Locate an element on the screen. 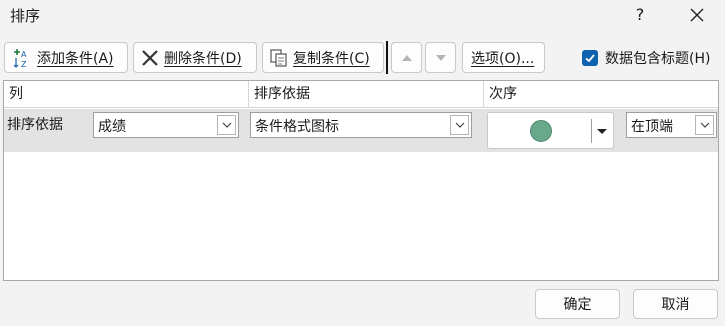 This screenshot has width=725, height=326. add-condition-button: A Z 添加条件(A) is located at coordinates (66, 57).